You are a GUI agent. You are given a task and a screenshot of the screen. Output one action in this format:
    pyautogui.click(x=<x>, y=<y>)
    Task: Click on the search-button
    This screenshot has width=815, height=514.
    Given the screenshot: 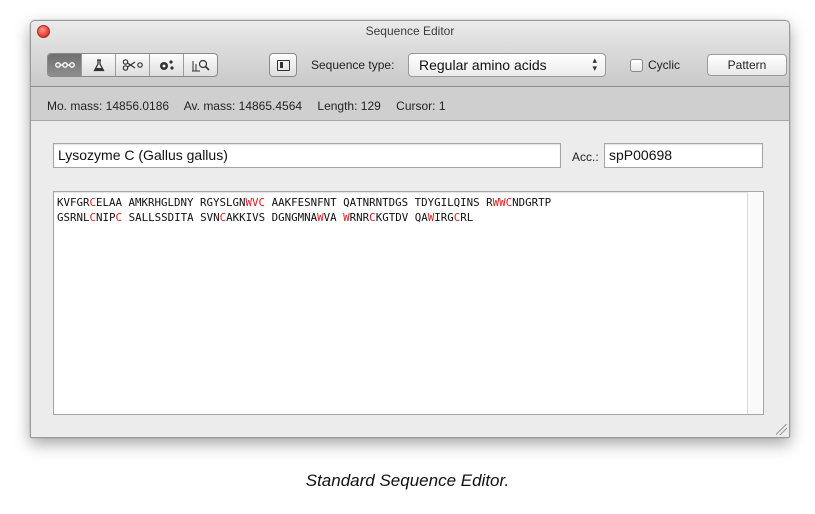 What is the action you would take?
    pyautogui.click(x=200, y=65)
    